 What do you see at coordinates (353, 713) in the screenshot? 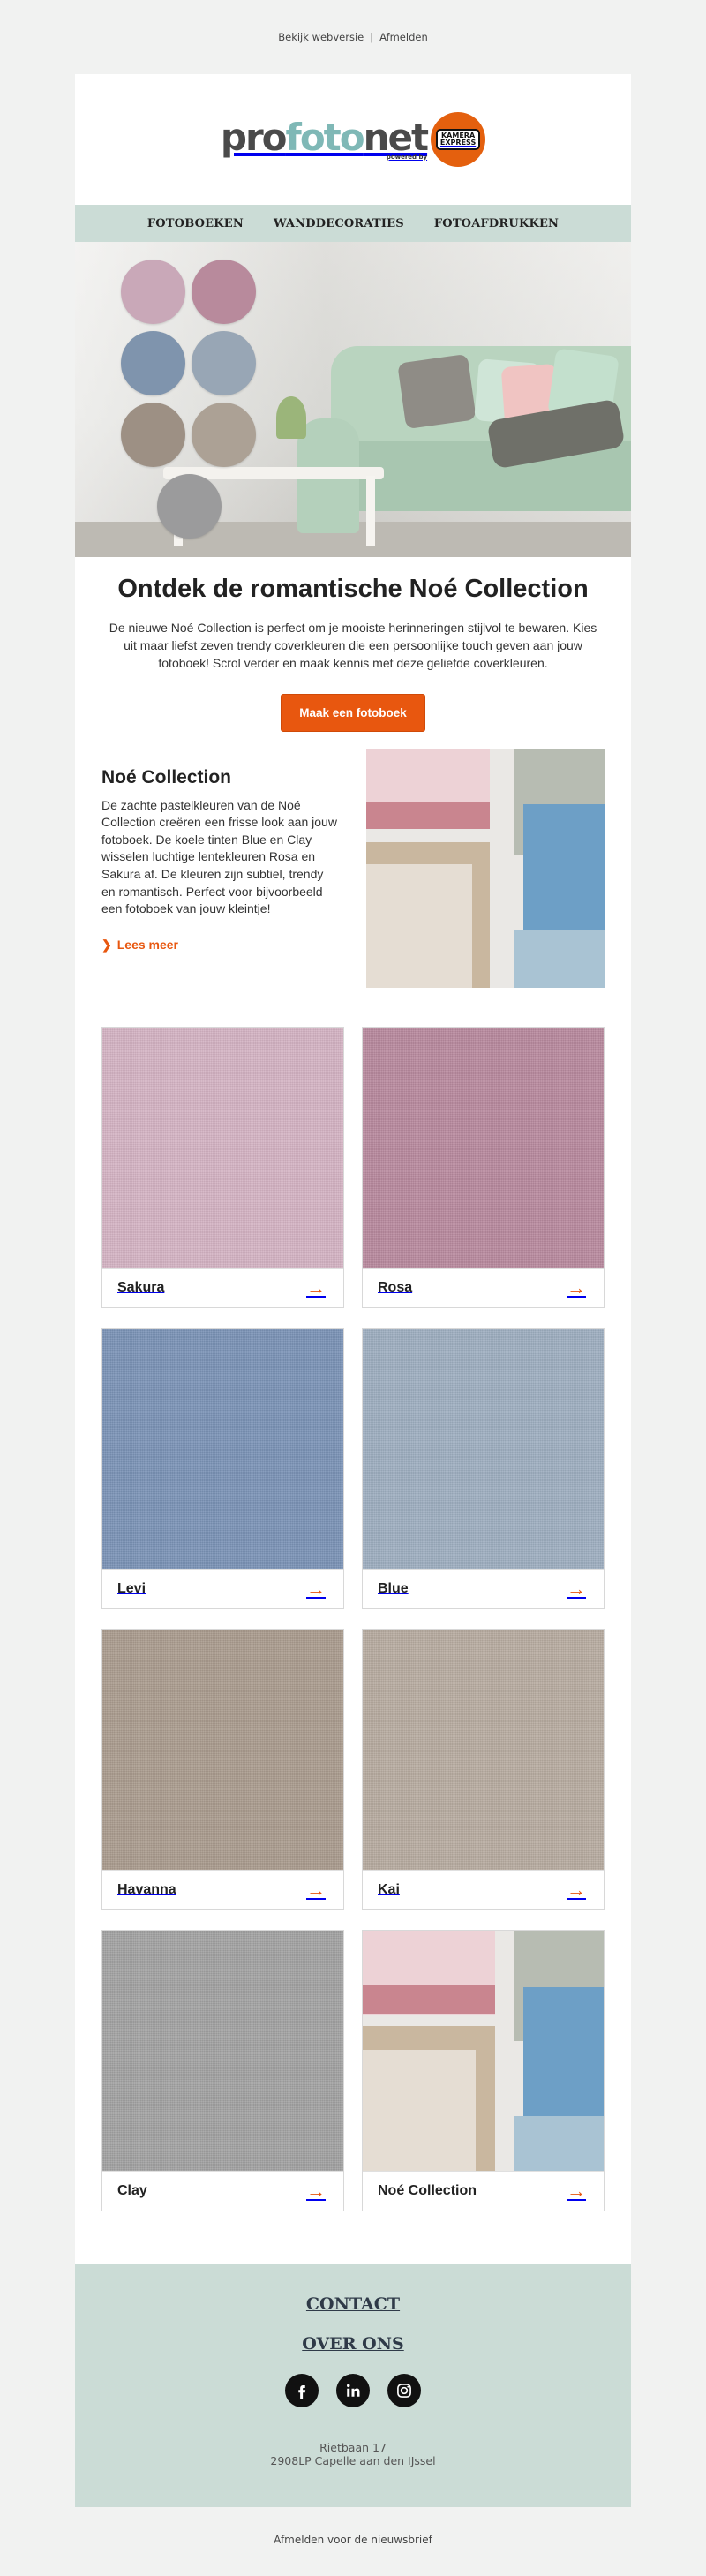
I see `make-photobook-button: Maak een fotoboek` at bounding box center [353, 713].